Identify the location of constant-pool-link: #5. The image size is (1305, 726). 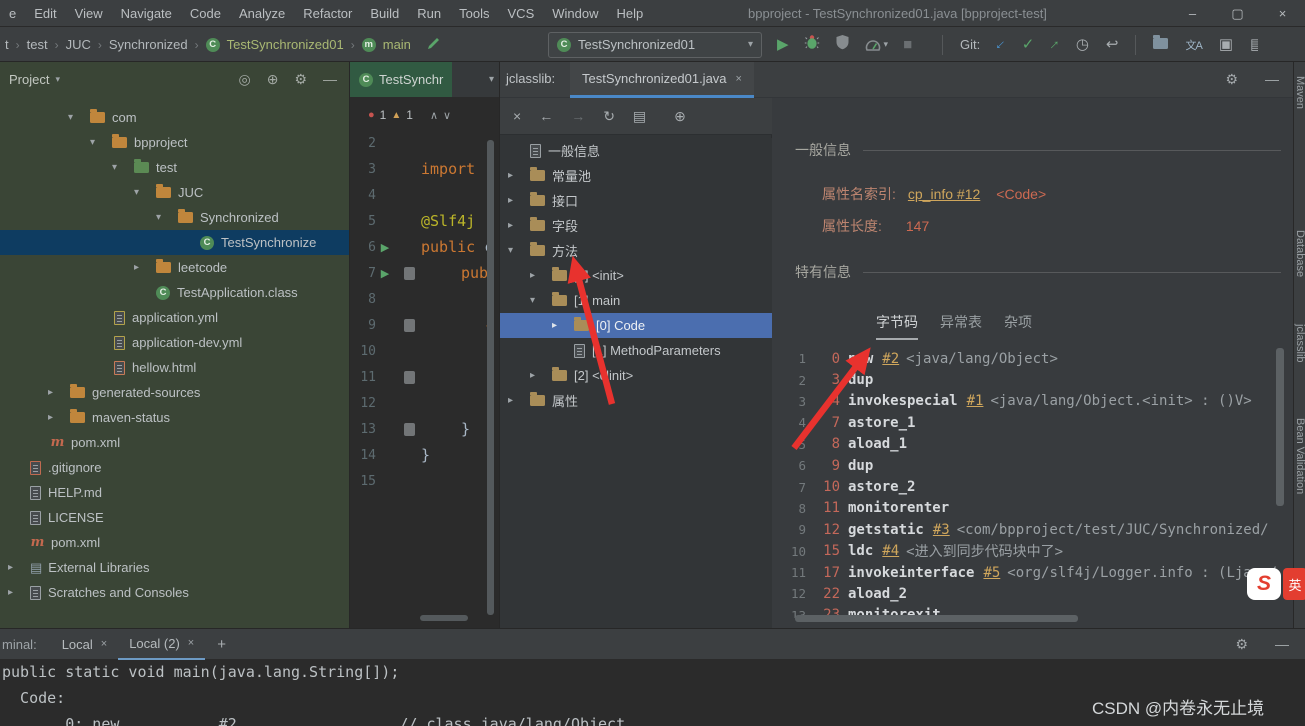
(991, 573).